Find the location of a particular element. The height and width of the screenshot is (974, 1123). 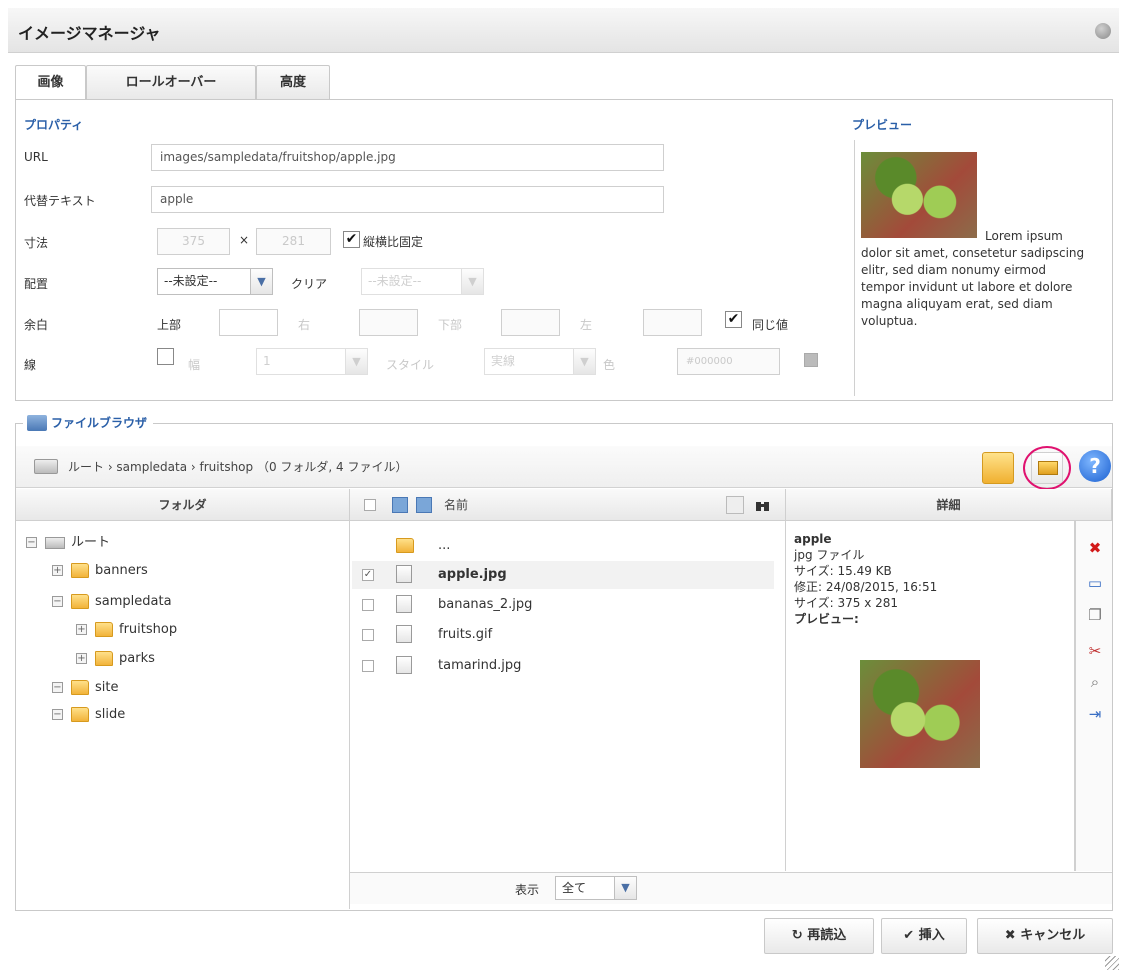

border-label: 線 is located at coordinates (30, 365).